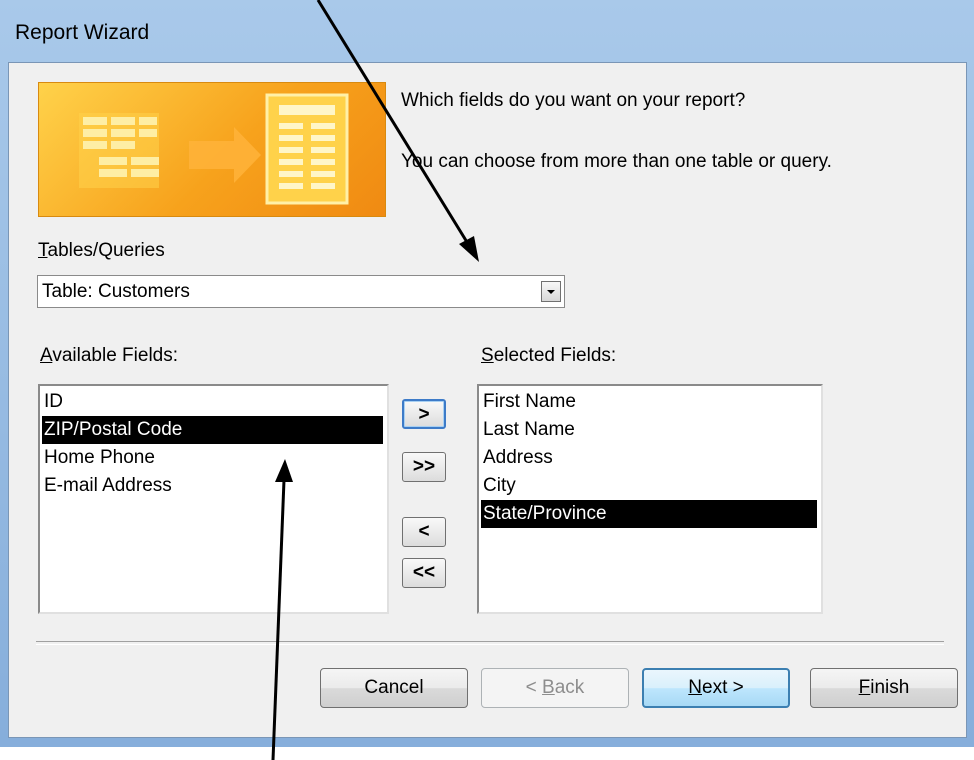 This screenshot has width=974, height=760. What do you see at coordinates (278, 619) in the screenshot?
I see `arrow-to-available-fields` at bounding box center [278, 619].